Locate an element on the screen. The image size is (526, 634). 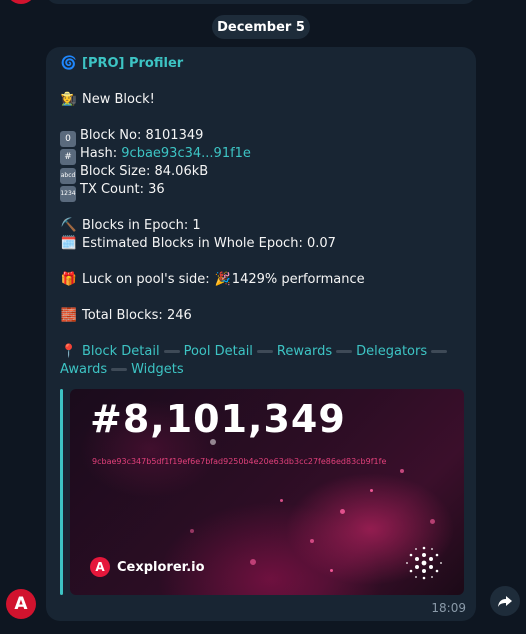
total-blocks-label: Total Blocks: is located at coordinates (124, 315).